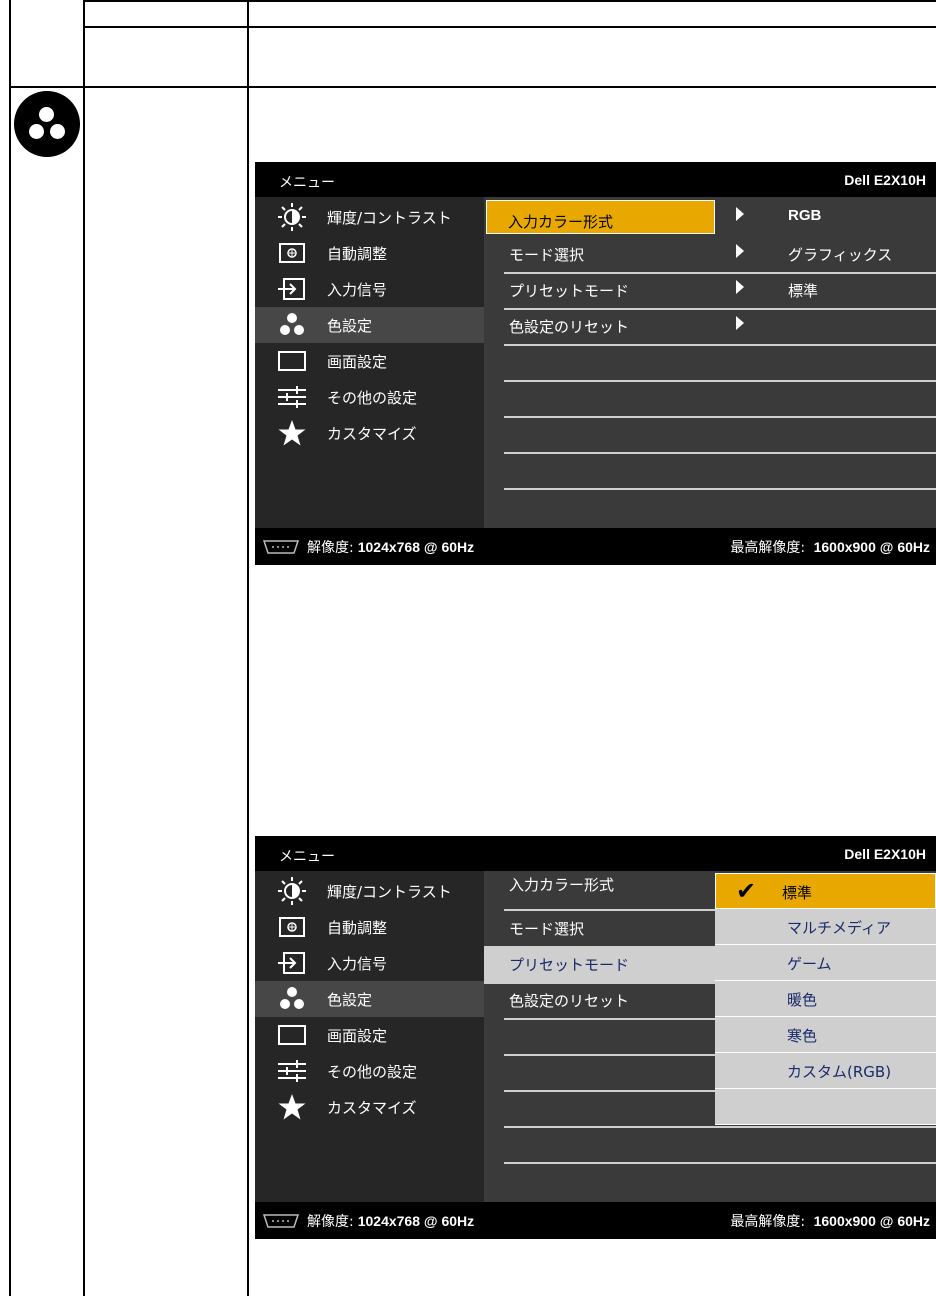 The height and width of the screenshot is (1296, 936). I want to click on preset-option-label: カスタム(RGB), so click(839, 1072).